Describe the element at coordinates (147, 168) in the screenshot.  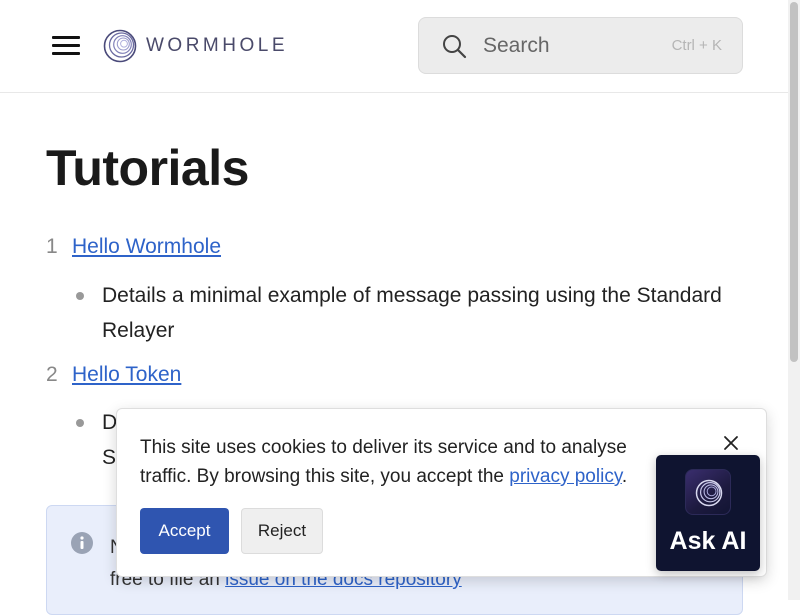
I see `page-title: Tutorials` at that location.